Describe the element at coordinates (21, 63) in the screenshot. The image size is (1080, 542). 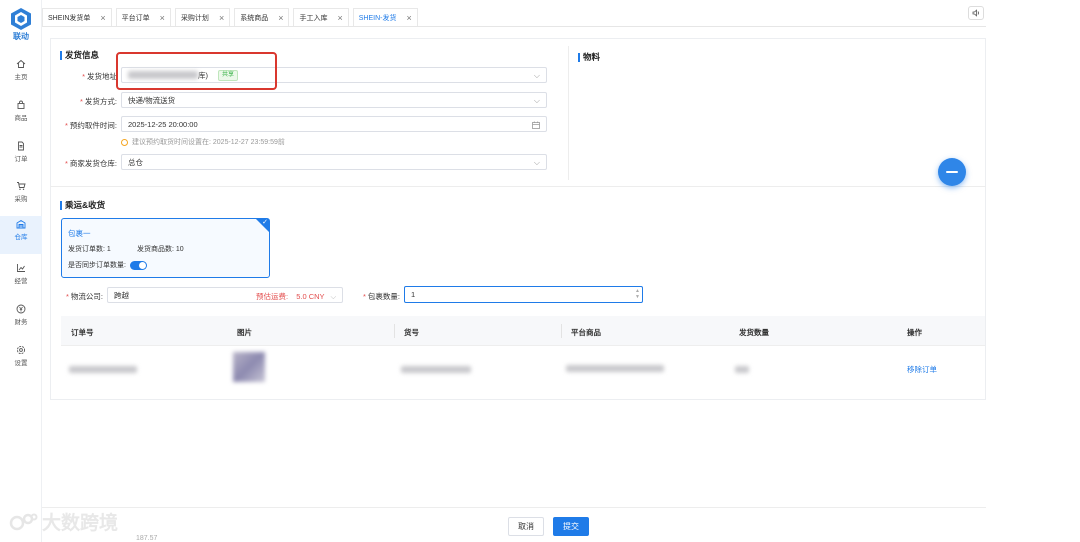
I see `home-icon` at that location.